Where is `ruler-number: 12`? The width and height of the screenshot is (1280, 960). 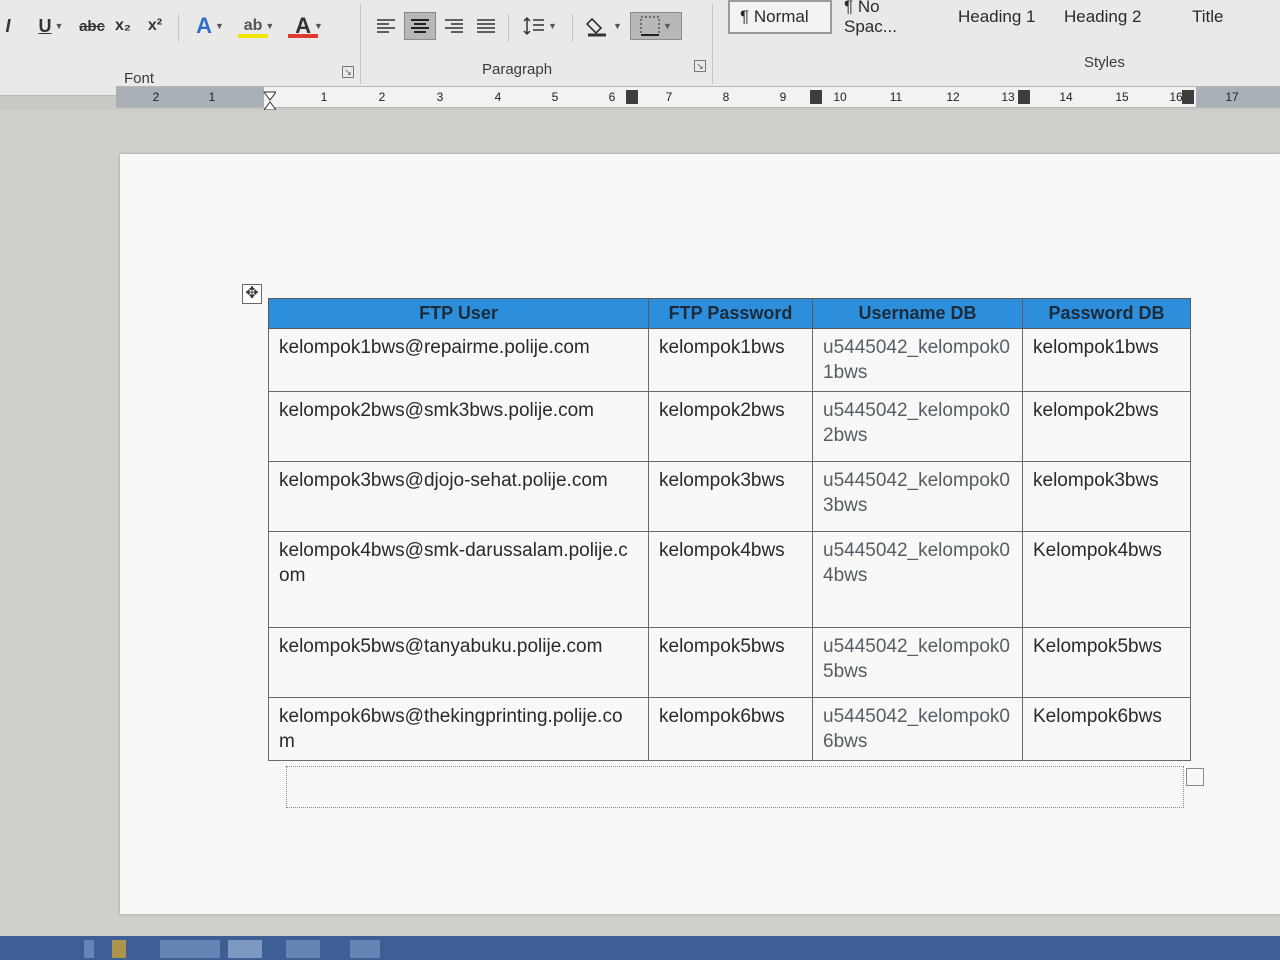 ruler-number: 12 is located at coordinates (953, 97).